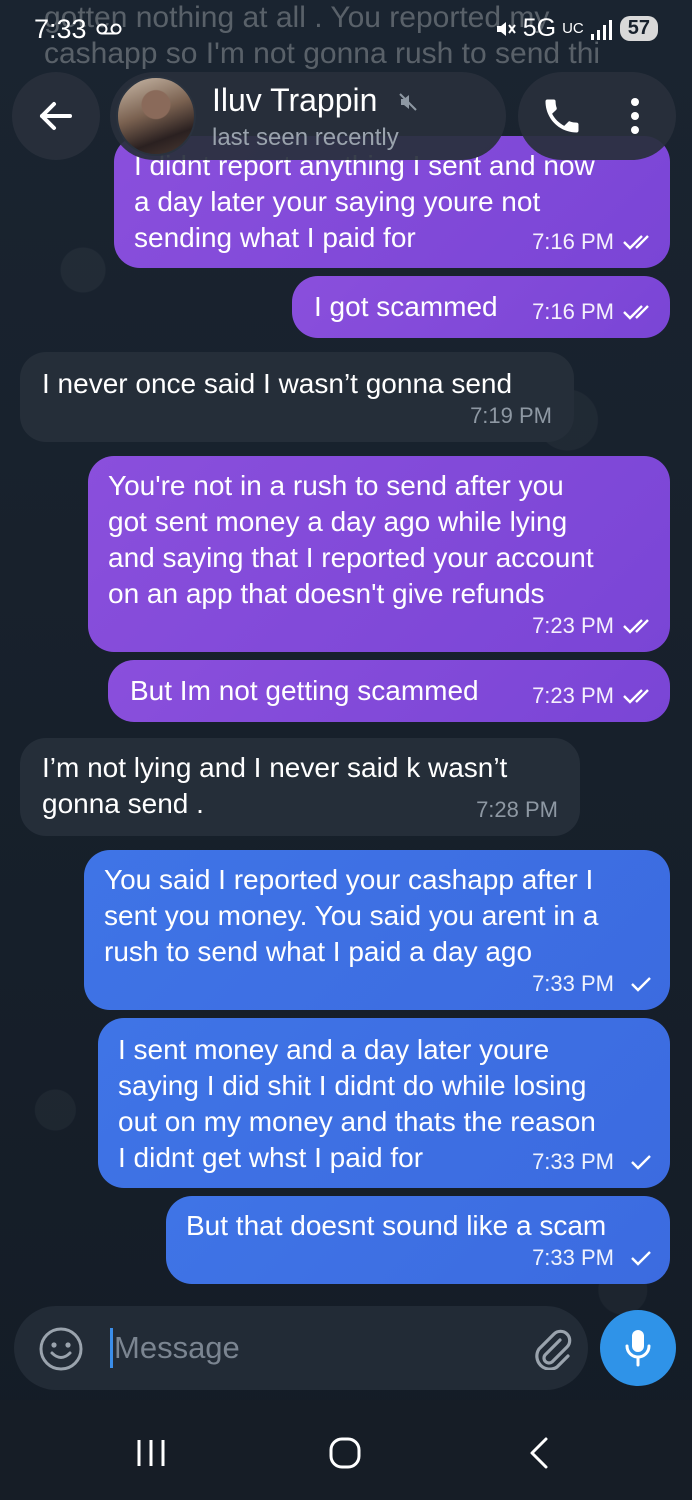  What do you see at coordinates (346, 32) in the screenshot?
I see `status-bar: 7:33 5G UC 57` at bounding box center [346, 32].